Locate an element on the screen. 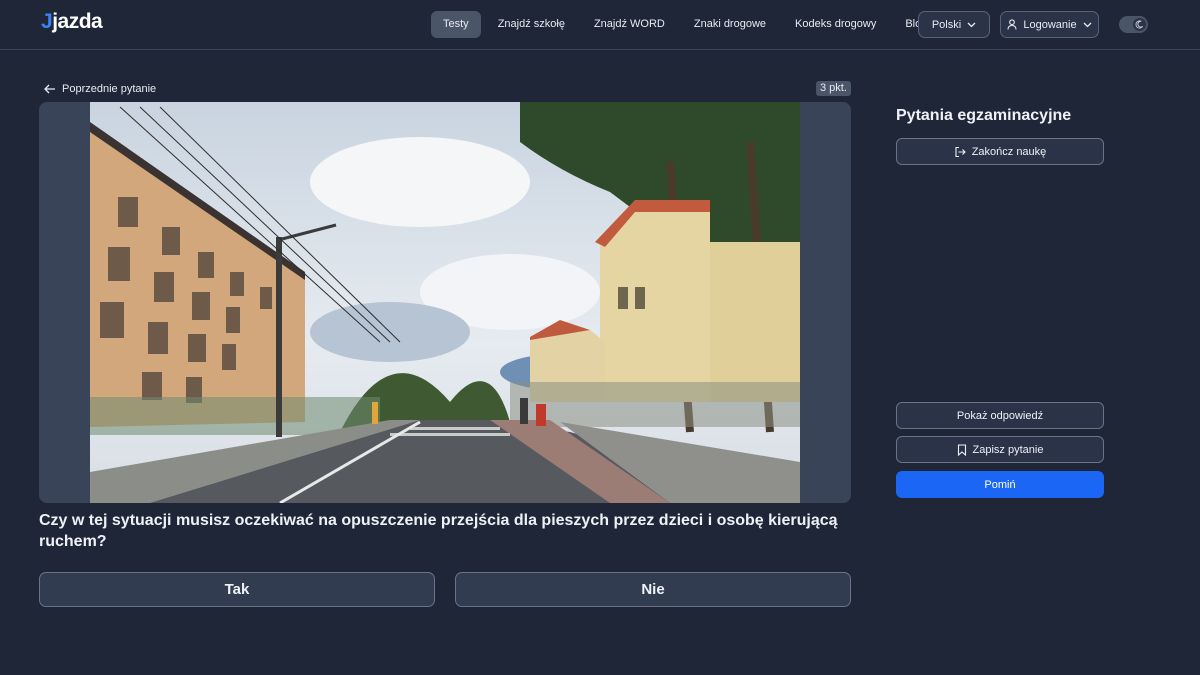 Image resolution: width=1200 pixels, height=675 pixels. end-learning-button: Zakończ naukę is located at coordinates (1000, 151).